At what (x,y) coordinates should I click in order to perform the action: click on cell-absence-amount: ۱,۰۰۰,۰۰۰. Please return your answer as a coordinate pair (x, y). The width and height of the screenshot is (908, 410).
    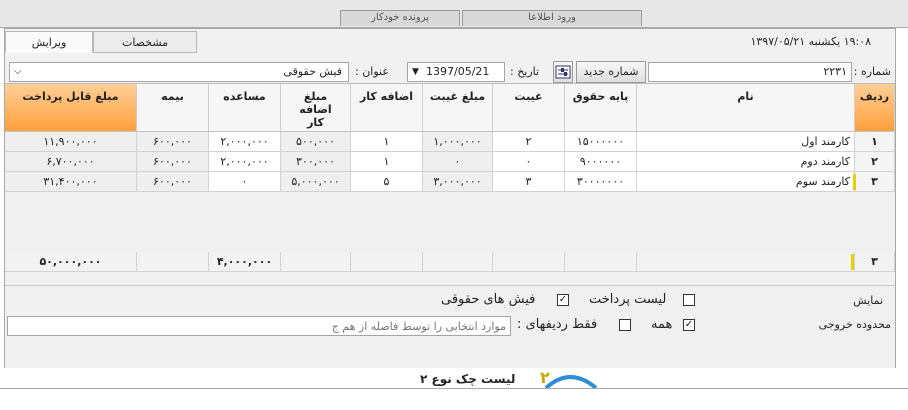
    Looking at the image, I should click on (458, 142).